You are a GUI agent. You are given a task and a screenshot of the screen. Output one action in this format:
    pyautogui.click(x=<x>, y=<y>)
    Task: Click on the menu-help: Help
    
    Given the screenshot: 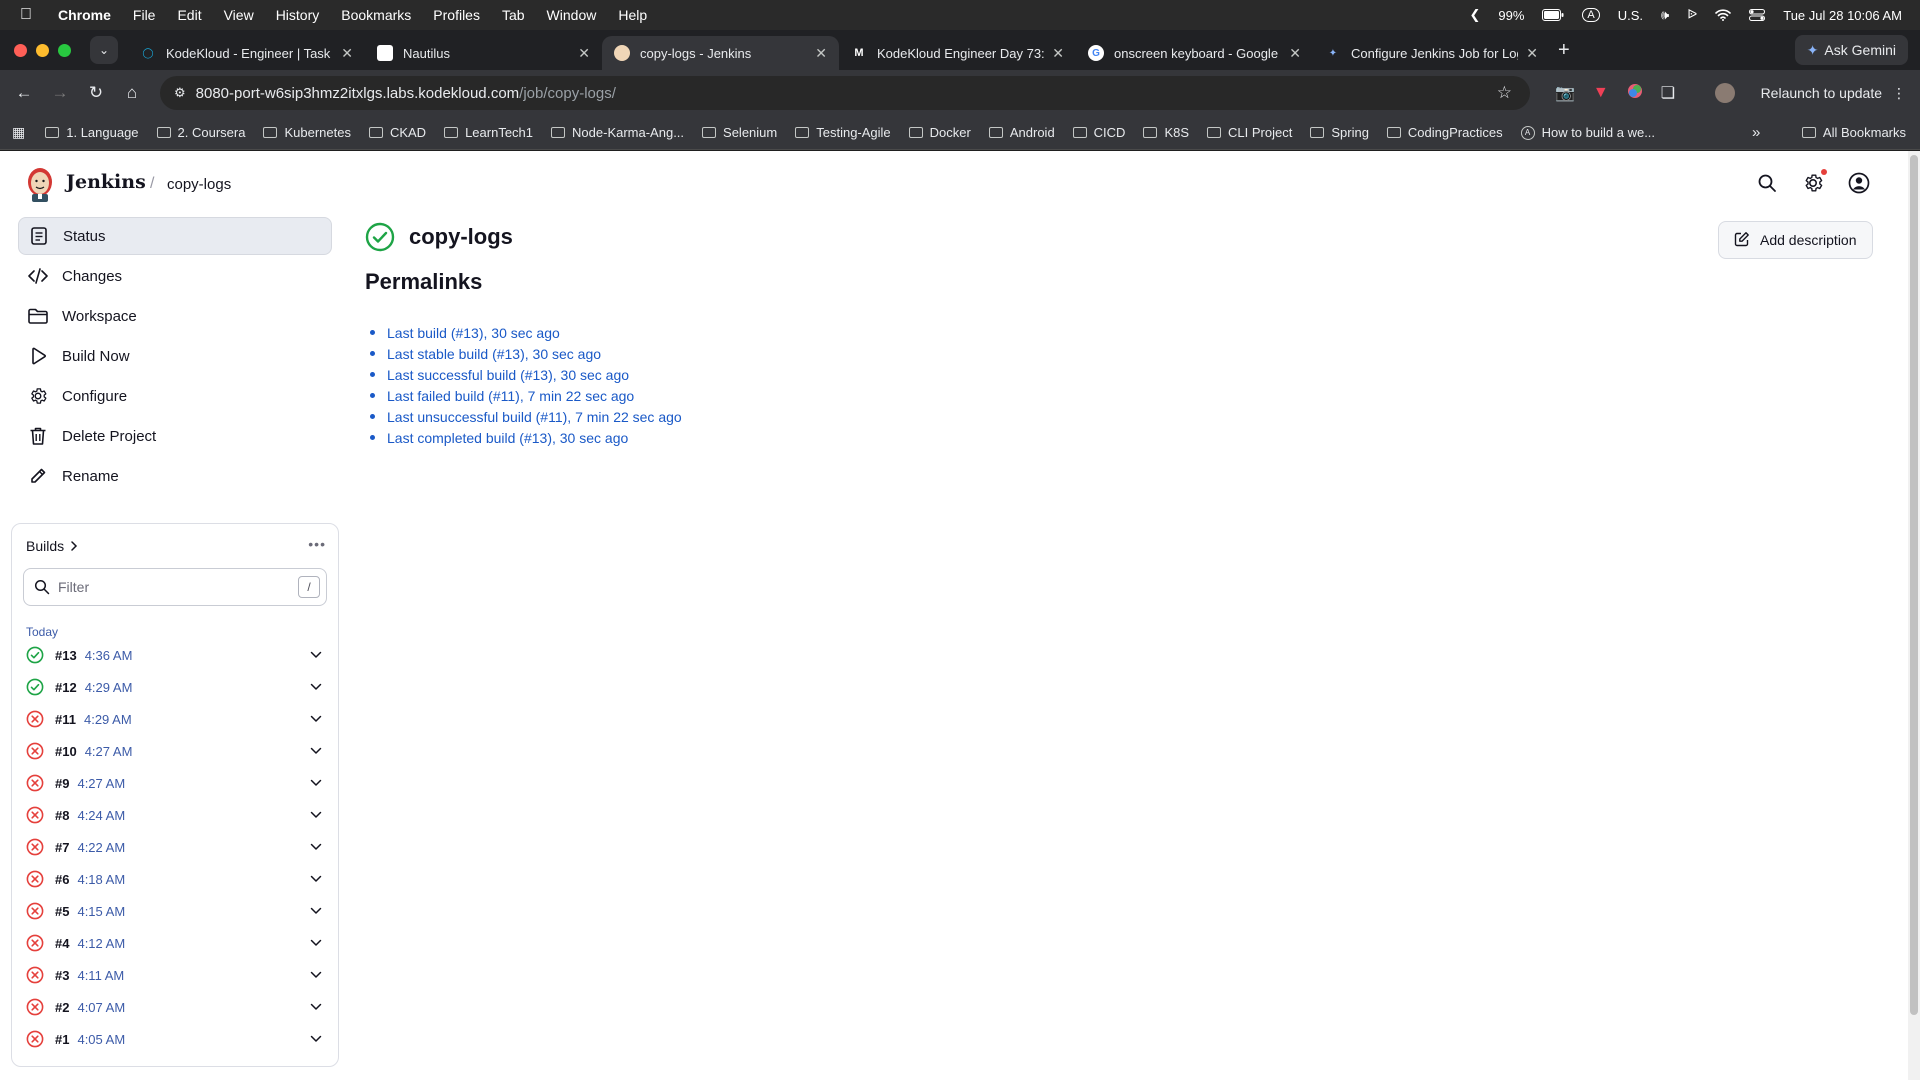 What is the action you would take?
    pyautogui.click(x=632, y=15)
    